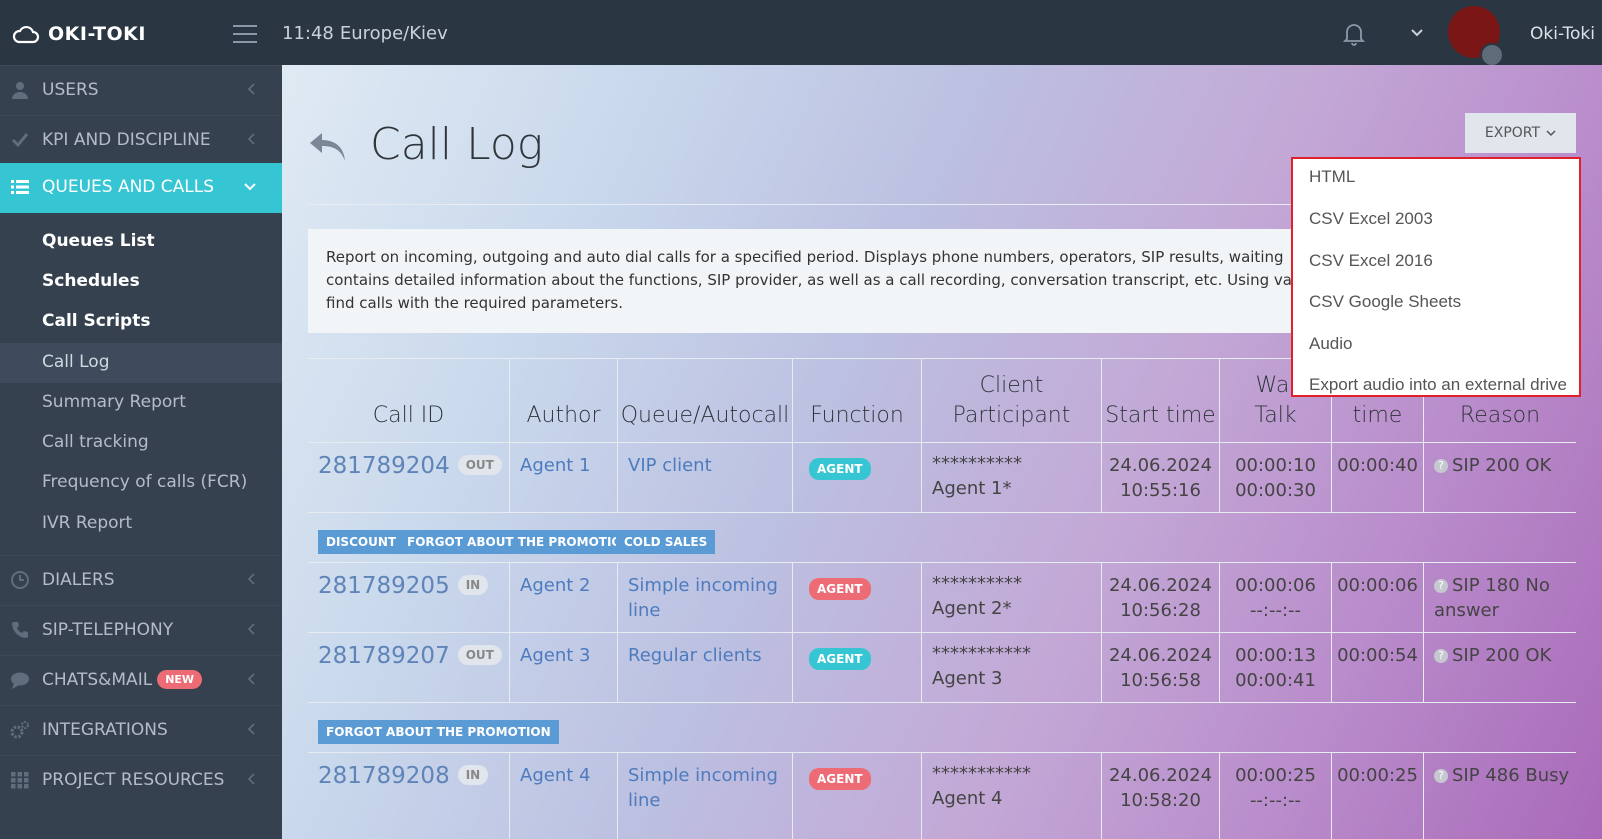 Image resolution: width=1602 pixels, height=839 pixels. What do you see at coordinates (384, 466) in the screenshot?
I see `call-id-link: 281789204` at bounding box center [384, 466].